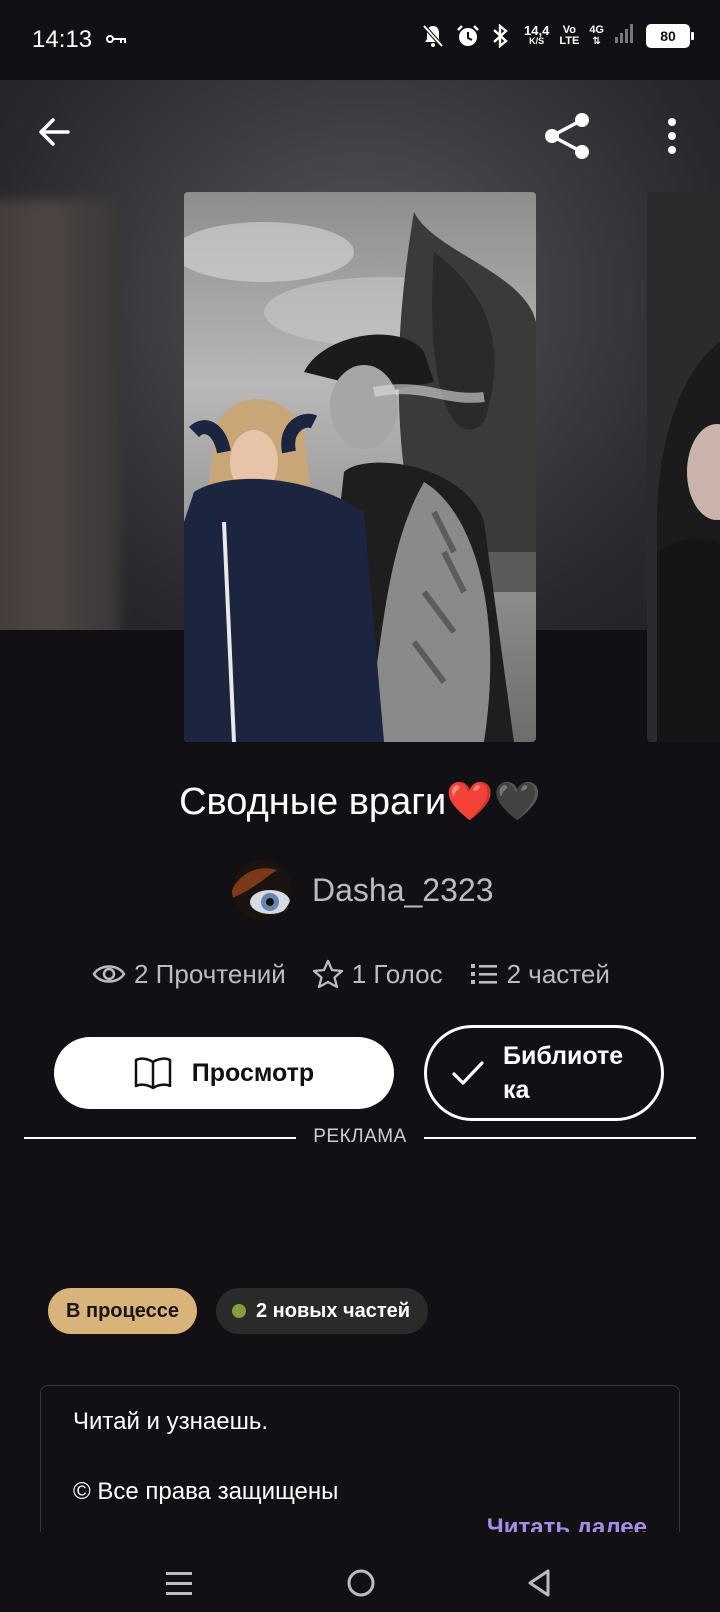  I want to click on story-stats: 2 Прочтений 1 Голос 2 частей, so click(351, 974).